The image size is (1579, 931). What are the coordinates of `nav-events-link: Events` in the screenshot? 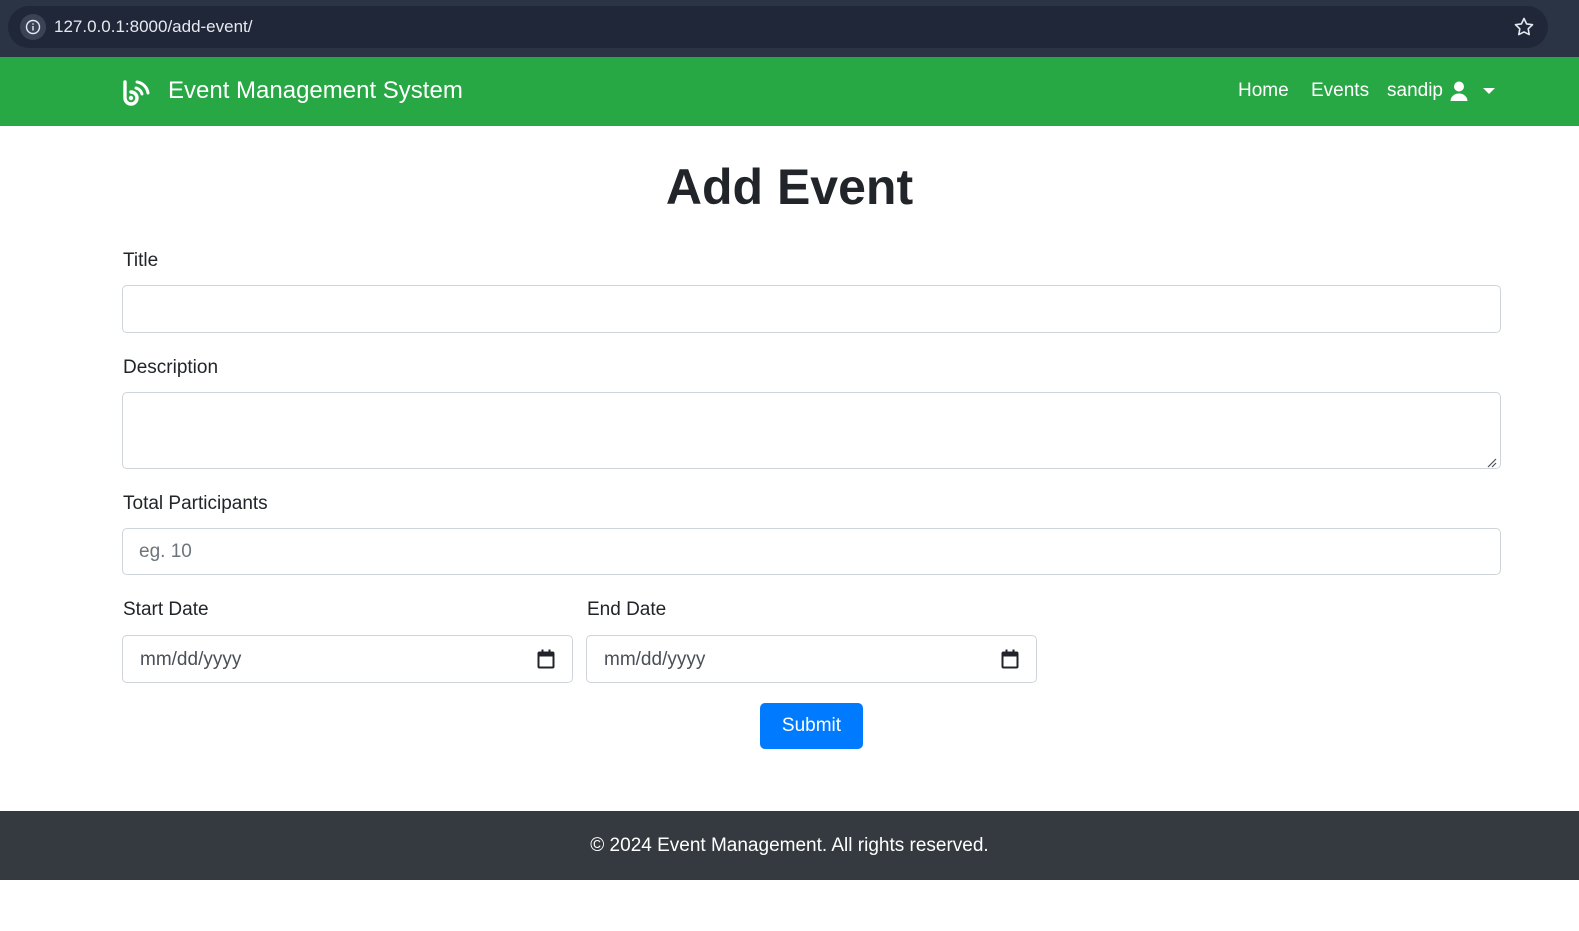 It's located at (1340, 91).